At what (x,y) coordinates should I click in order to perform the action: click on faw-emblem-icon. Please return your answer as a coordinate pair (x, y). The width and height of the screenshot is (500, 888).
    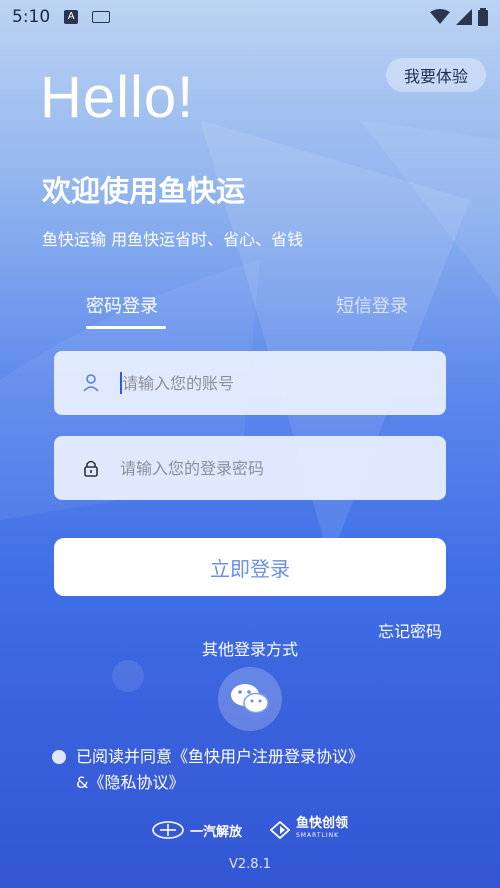
    Looking at the image, I should click on (168, 830).